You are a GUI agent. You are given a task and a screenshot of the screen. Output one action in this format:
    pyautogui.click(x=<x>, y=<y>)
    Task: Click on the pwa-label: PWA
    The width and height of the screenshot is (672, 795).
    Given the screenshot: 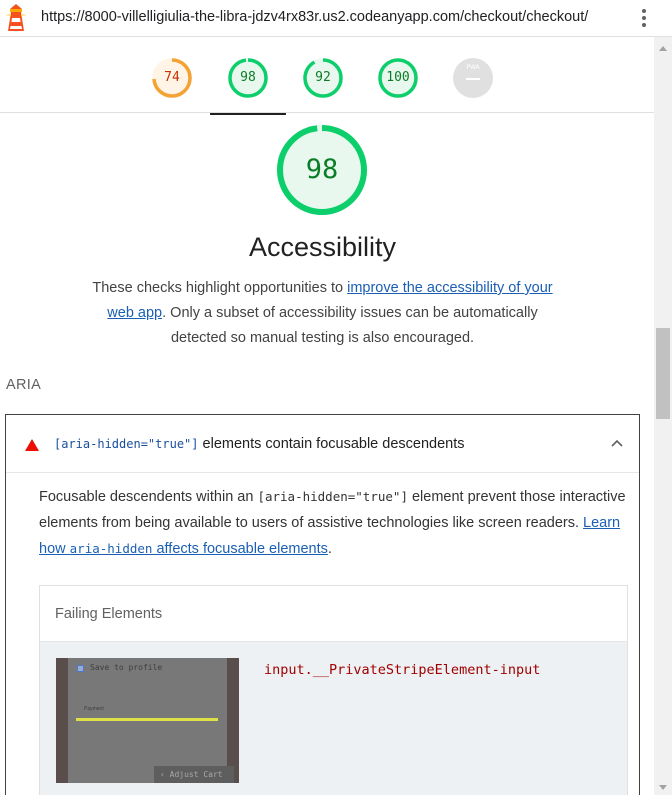 What is the action you would take?
    pyautogui.click(x=473, y=67)
    